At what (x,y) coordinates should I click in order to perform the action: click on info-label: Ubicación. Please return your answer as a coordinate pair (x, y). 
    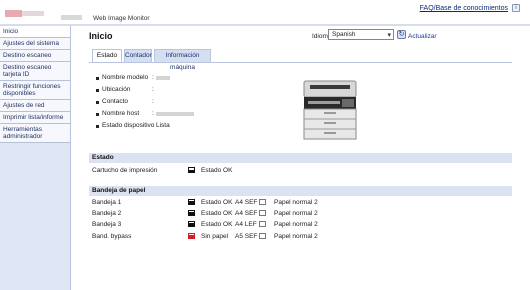
    Looking at the image, I should click on (116, 89).